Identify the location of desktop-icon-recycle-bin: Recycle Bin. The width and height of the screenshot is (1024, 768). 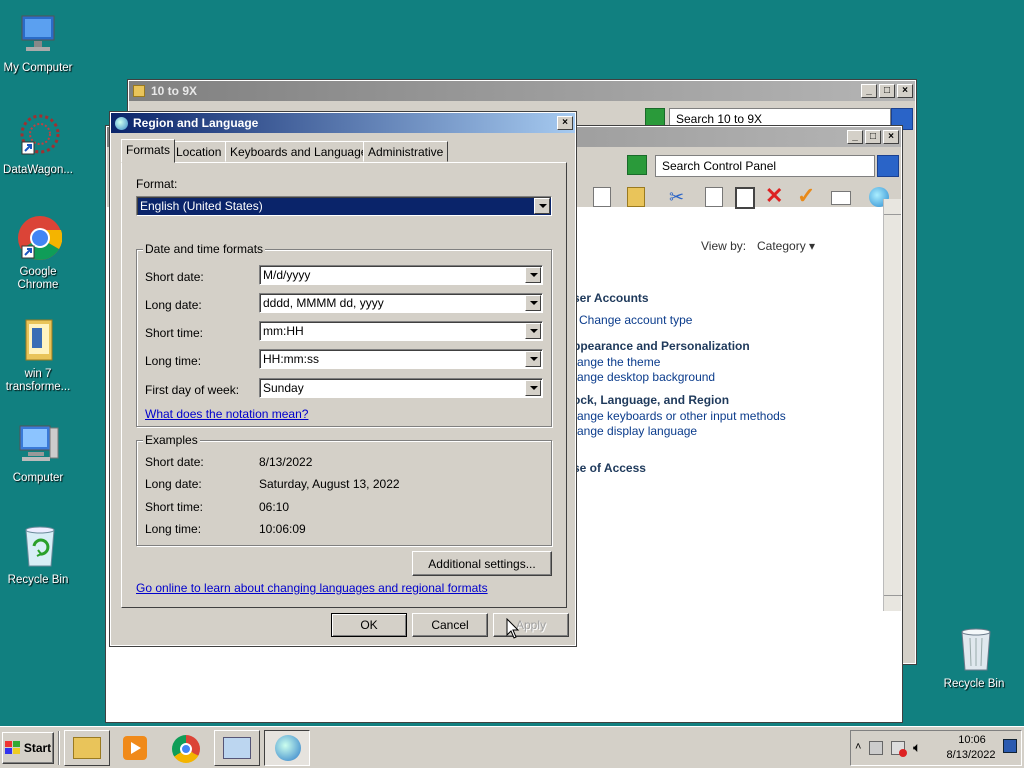
(38, 554).